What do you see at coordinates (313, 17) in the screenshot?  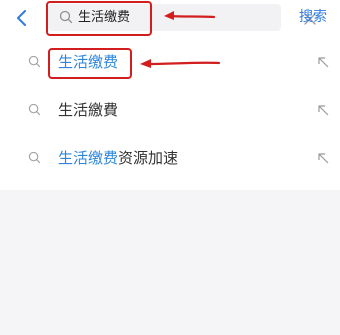 I see `search-button: 搜索` at bounding box center [313, 17].